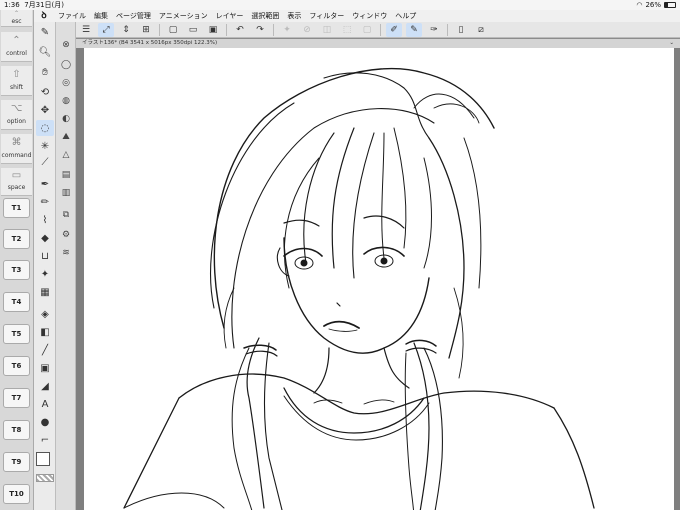 This screenshot has width=680, height=510. I want to click on sub-copy-icon: ⧉, so click(66, 215).